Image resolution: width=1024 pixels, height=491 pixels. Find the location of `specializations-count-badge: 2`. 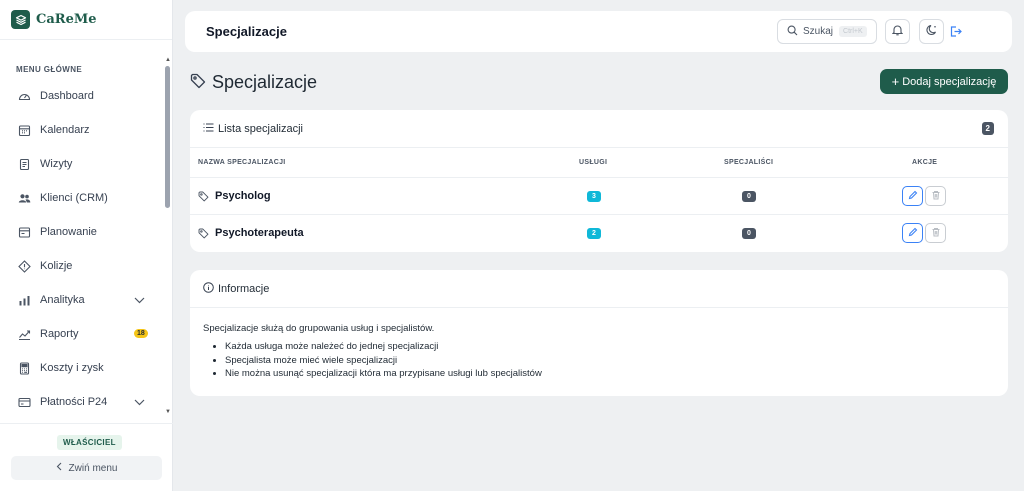

specializations-count-badge: 2 is located at coordinates (987, 128).